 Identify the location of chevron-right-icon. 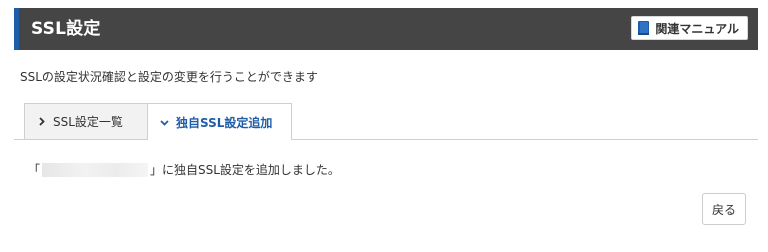
(42, 121).